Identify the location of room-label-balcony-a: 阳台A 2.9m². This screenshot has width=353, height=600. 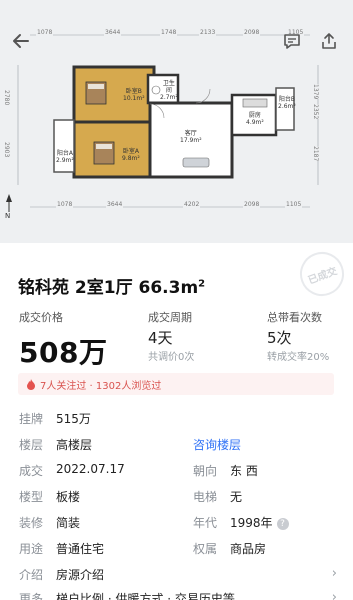
(65, 157).